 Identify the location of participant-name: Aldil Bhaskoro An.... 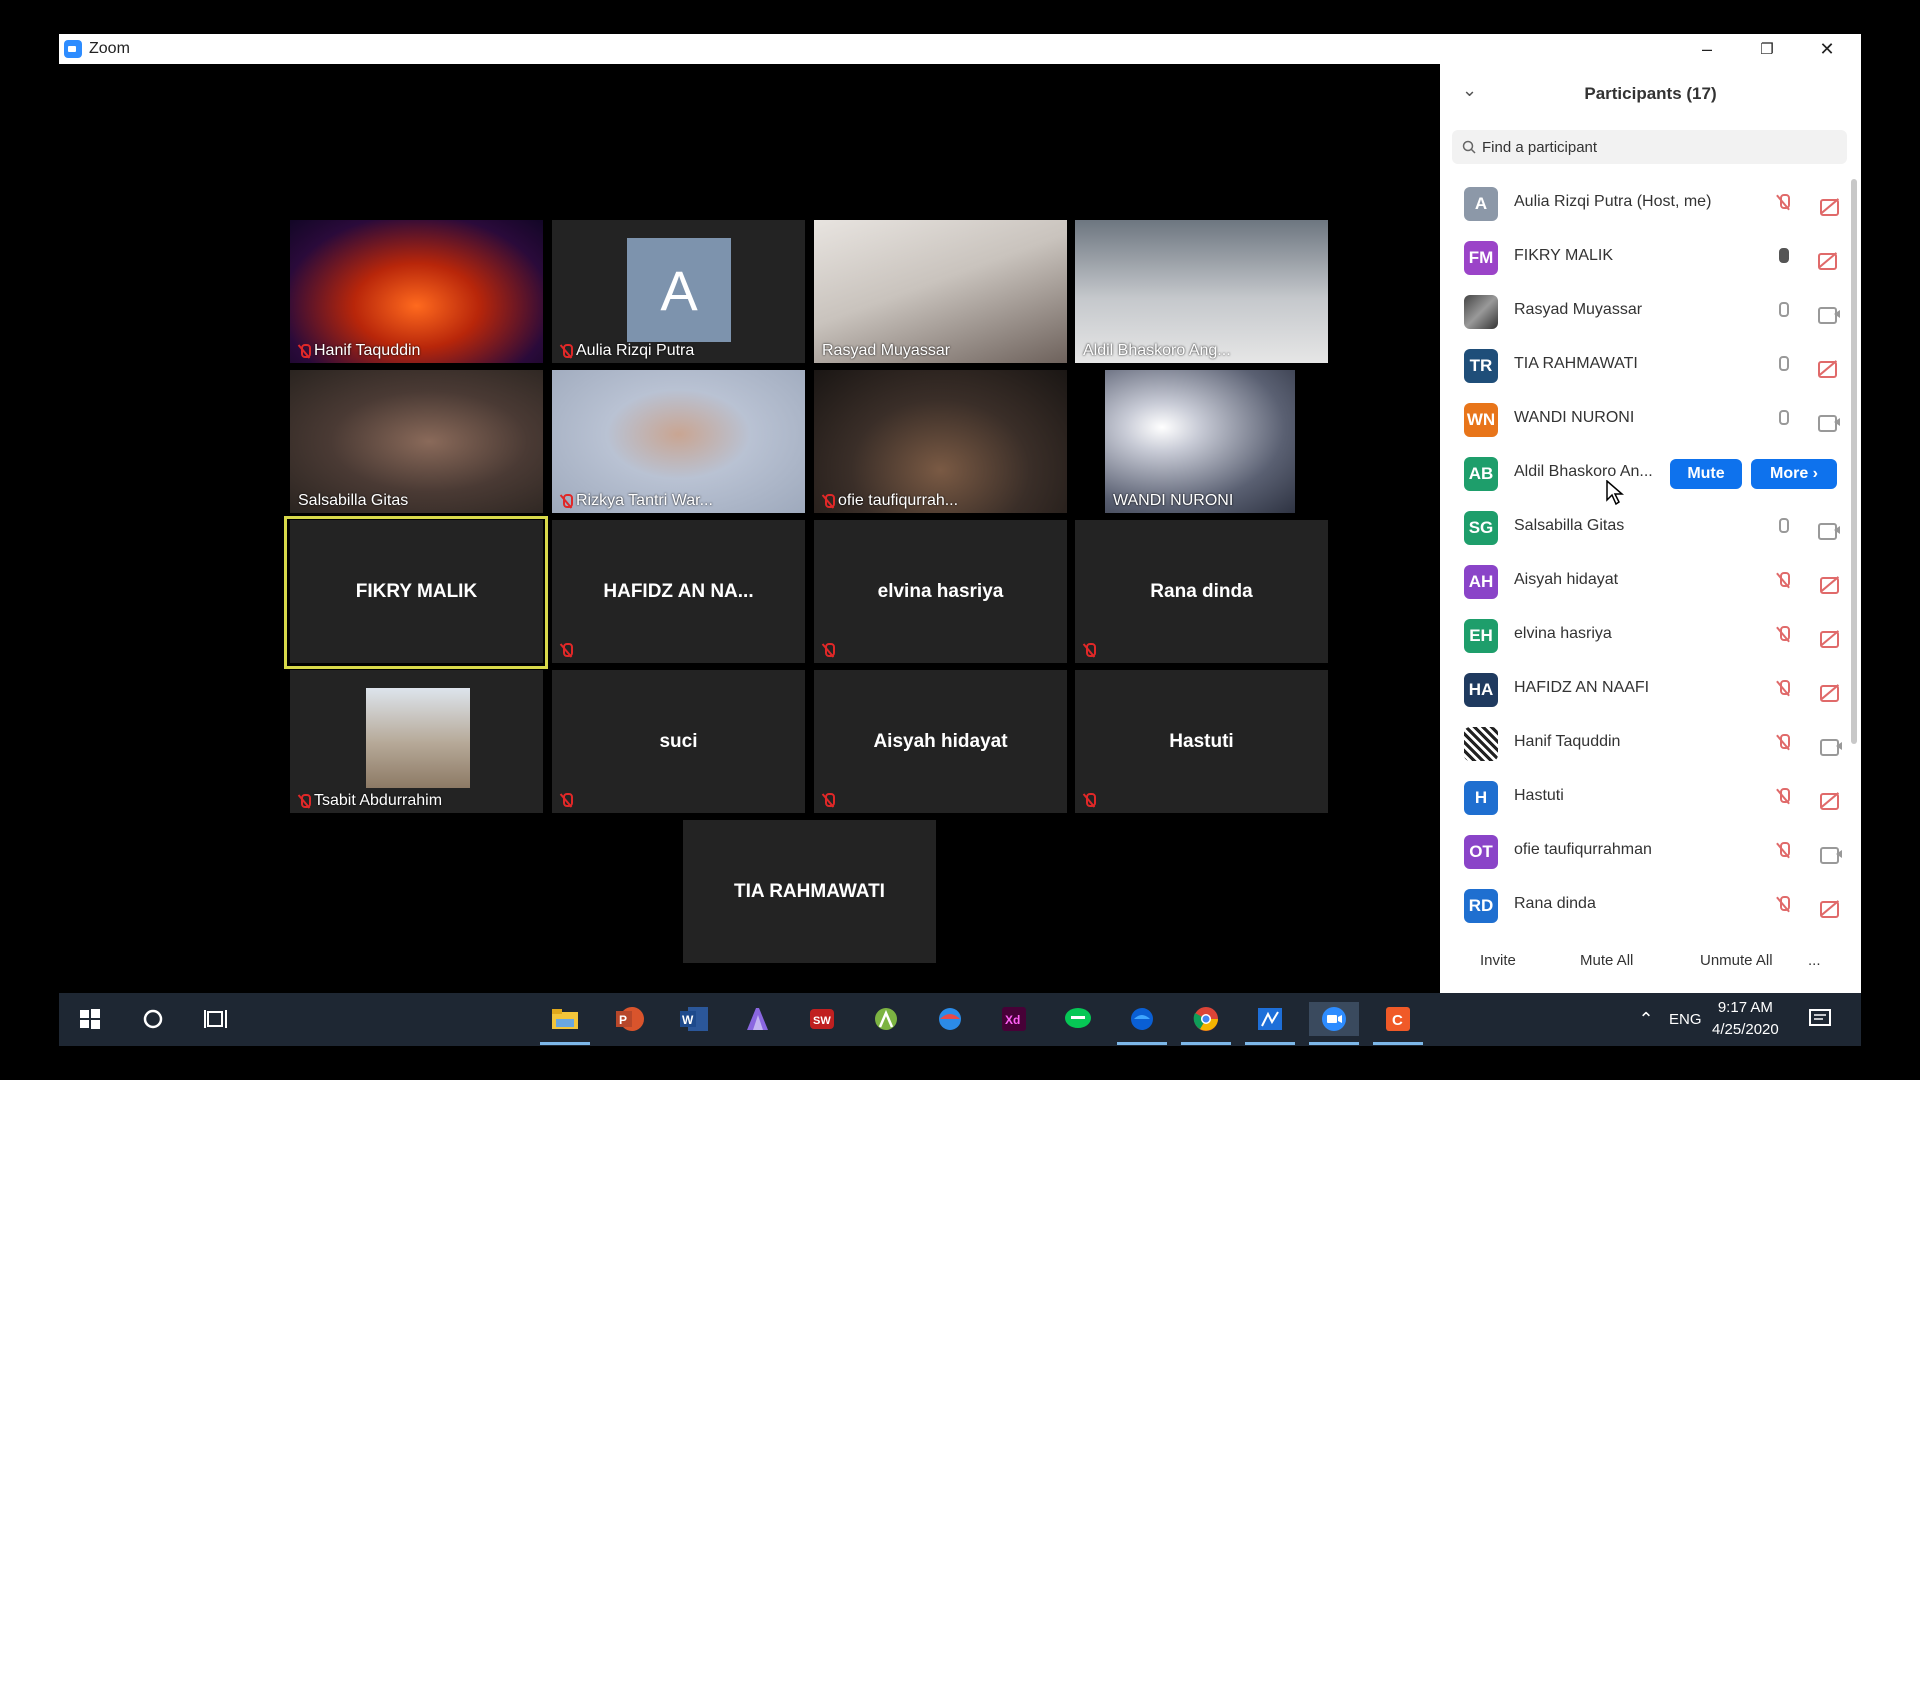
(1583, 471).